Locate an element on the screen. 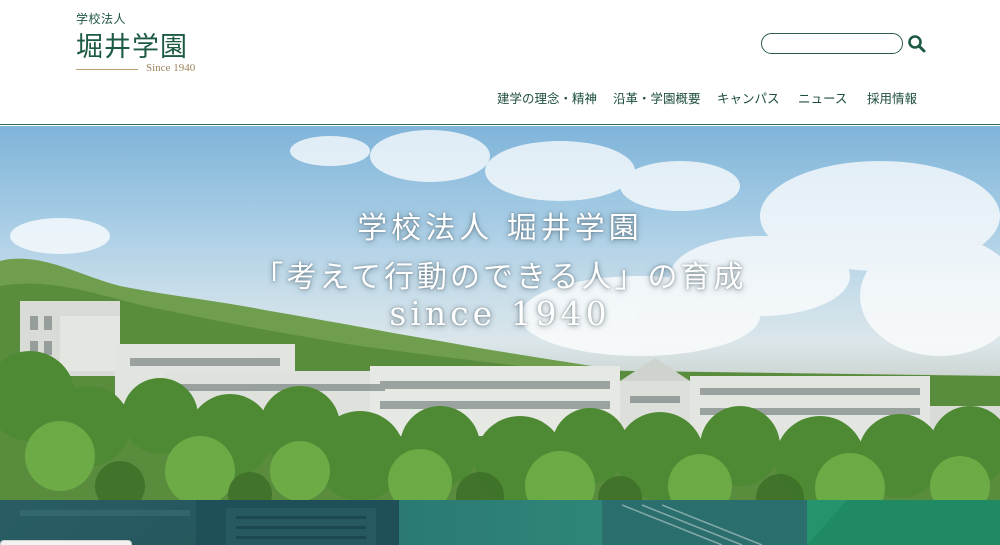  logo-name: 堀井学園 is located at coordinates (132, 47).